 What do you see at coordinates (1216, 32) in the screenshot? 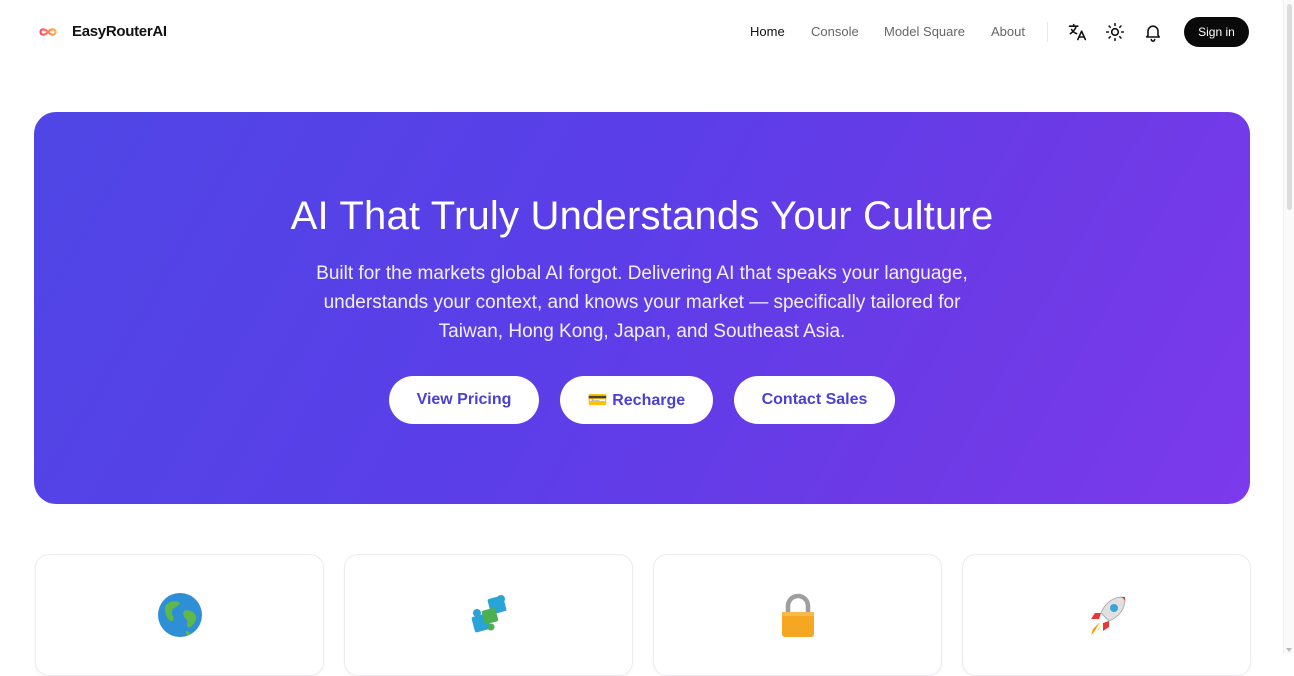
I see `sign-in-button: Sign in` at bounding box center [1216, 32].